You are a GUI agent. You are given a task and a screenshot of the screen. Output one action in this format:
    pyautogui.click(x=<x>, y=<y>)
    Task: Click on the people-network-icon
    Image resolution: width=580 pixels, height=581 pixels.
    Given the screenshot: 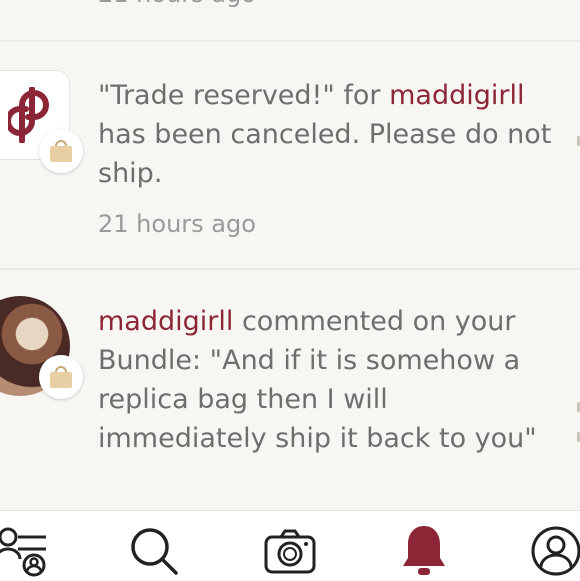 What is the action you would take?
    pyautogui.click(x=23, y=552)
    